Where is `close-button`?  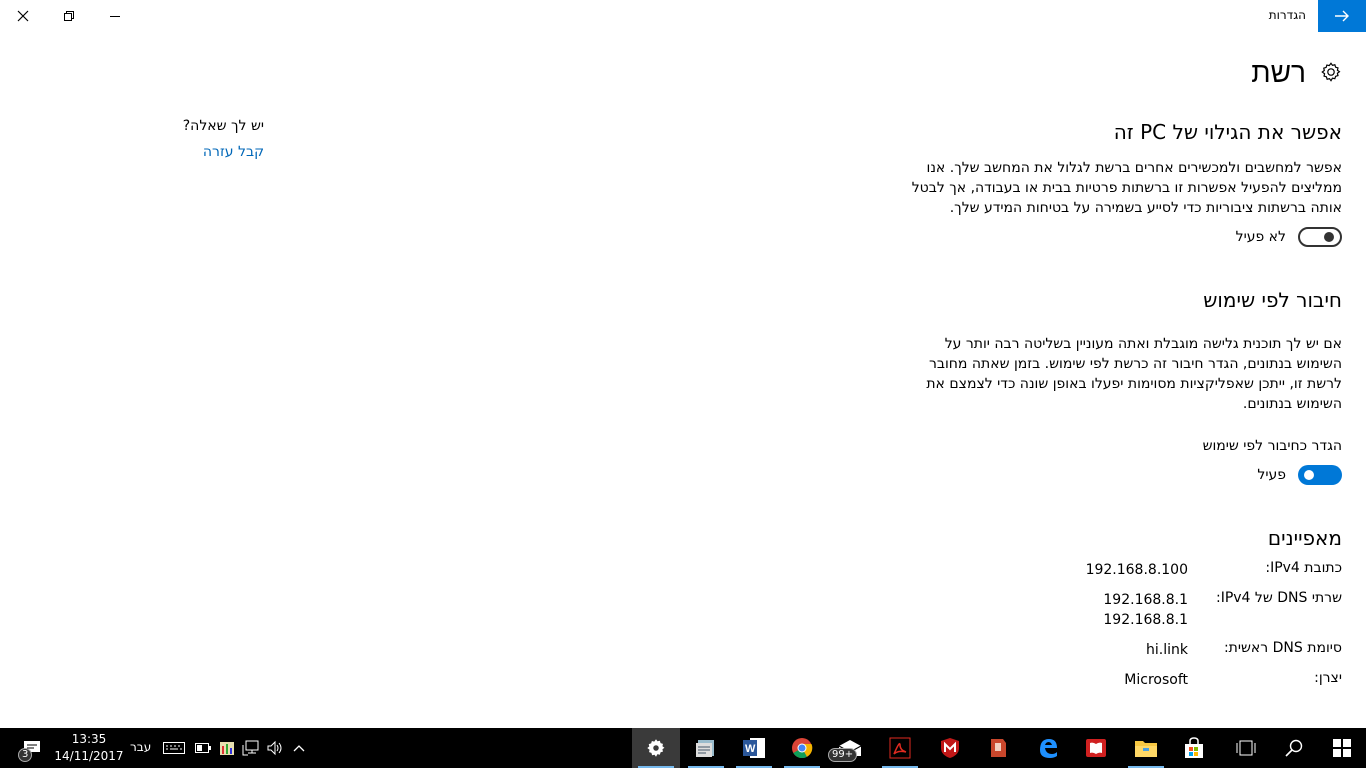 close-button is located at coordinates (23, 16).